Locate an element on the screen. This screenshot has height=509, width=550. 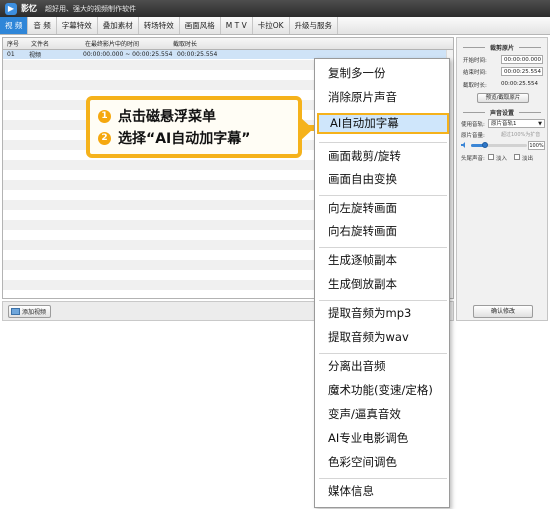
menu-item-extract-wav: 提取音频为wav is located at coordinates (382, 337).